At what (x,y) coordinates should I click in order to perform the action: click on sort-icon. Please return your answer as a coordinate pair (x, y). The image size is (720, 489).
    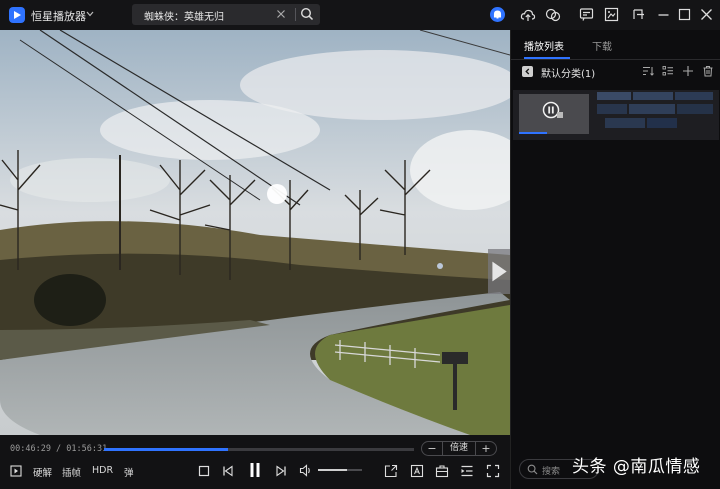
    Looking at the image, I should click on (648, 71).